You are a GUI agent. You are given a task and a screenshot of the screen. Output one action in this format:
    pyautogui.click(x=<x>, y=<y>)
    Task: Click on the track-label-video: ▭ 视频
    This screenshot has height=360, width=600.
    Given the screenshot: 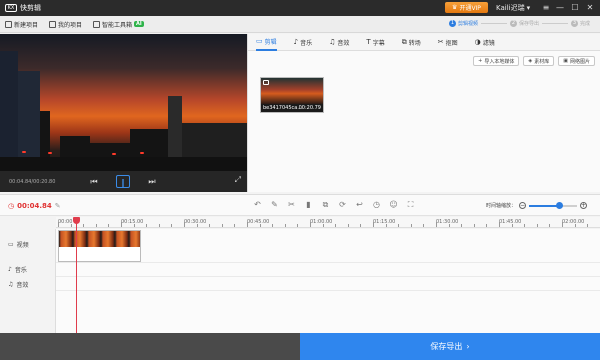 What is the action you would take?
    pyautogui.click(x=18, y=244)
    